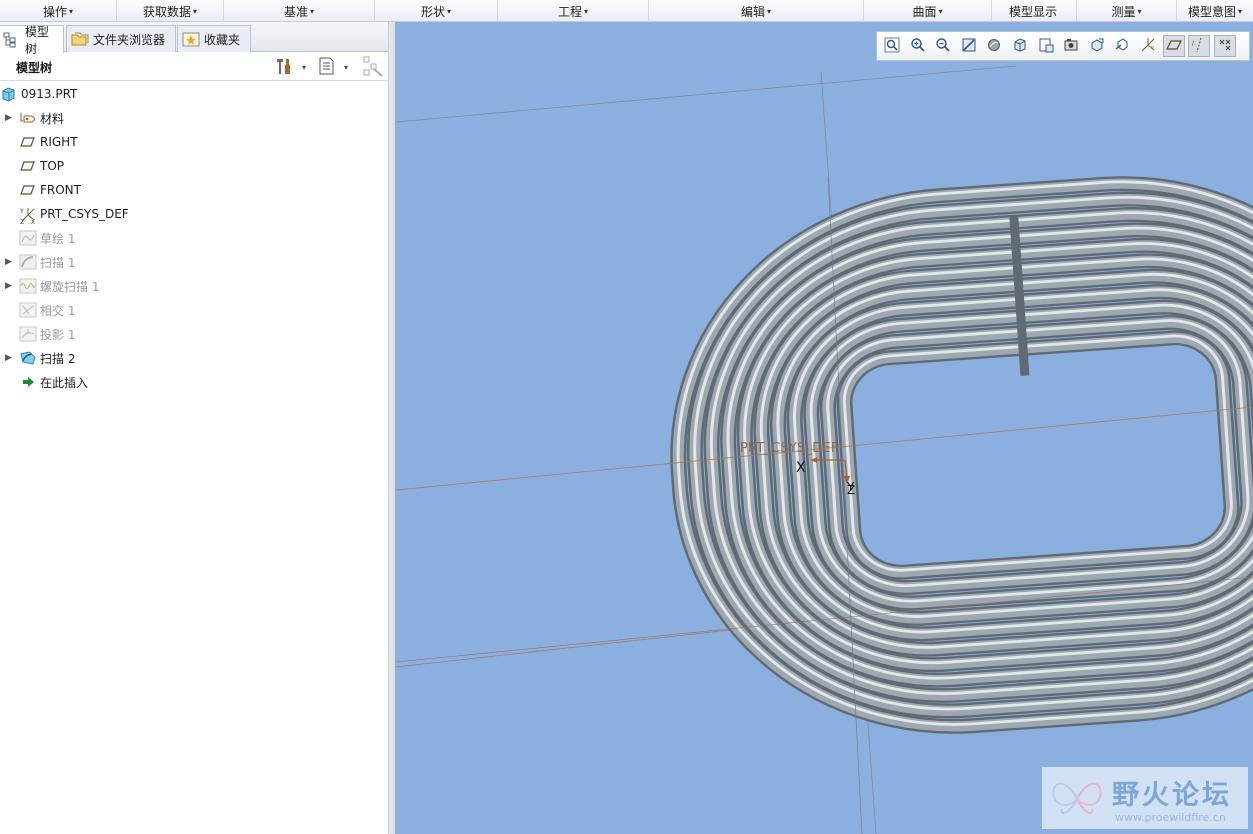 This screenshot has height=834, width=1253. I want to click on axis-z-label: Z, so click(851, 490).